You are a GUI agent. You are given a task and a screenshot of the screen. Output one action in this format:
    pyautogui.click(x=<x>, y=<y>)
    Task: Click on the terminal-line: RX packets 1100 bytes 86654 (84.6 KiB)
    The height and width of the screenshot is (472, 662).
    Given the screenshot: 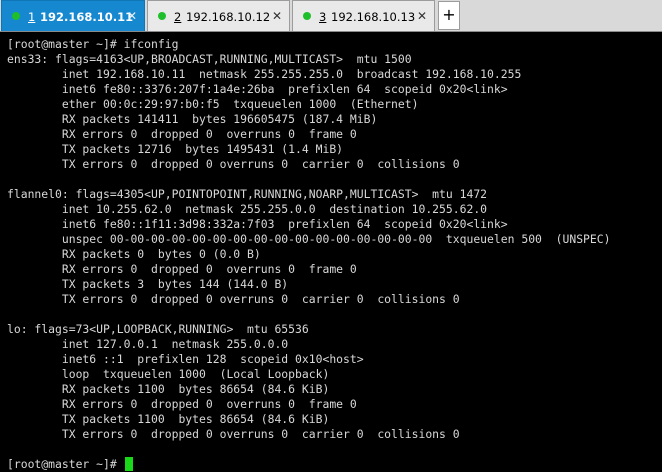 What is the action you would take?
    pyautogui.click(x=168, y=389)
    